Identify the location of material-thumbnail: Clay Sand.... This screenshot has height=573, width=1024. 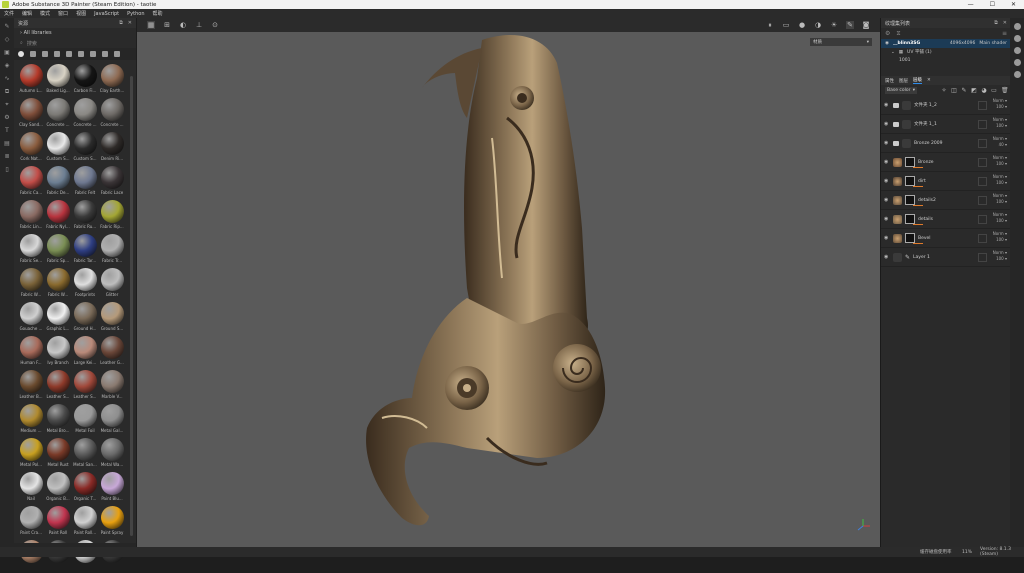
(31, 112).